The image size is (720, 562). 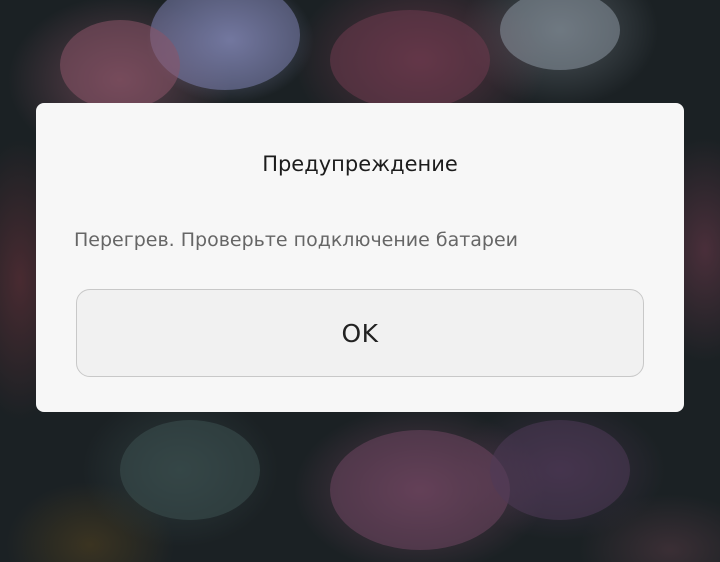 I want to click on ok-button: OK, so click(x=360, y=333).